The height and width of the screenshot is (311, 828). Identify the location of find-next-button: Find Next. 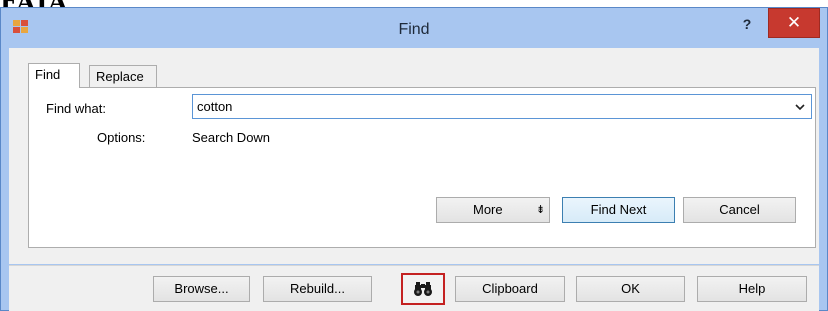
(618, 210).